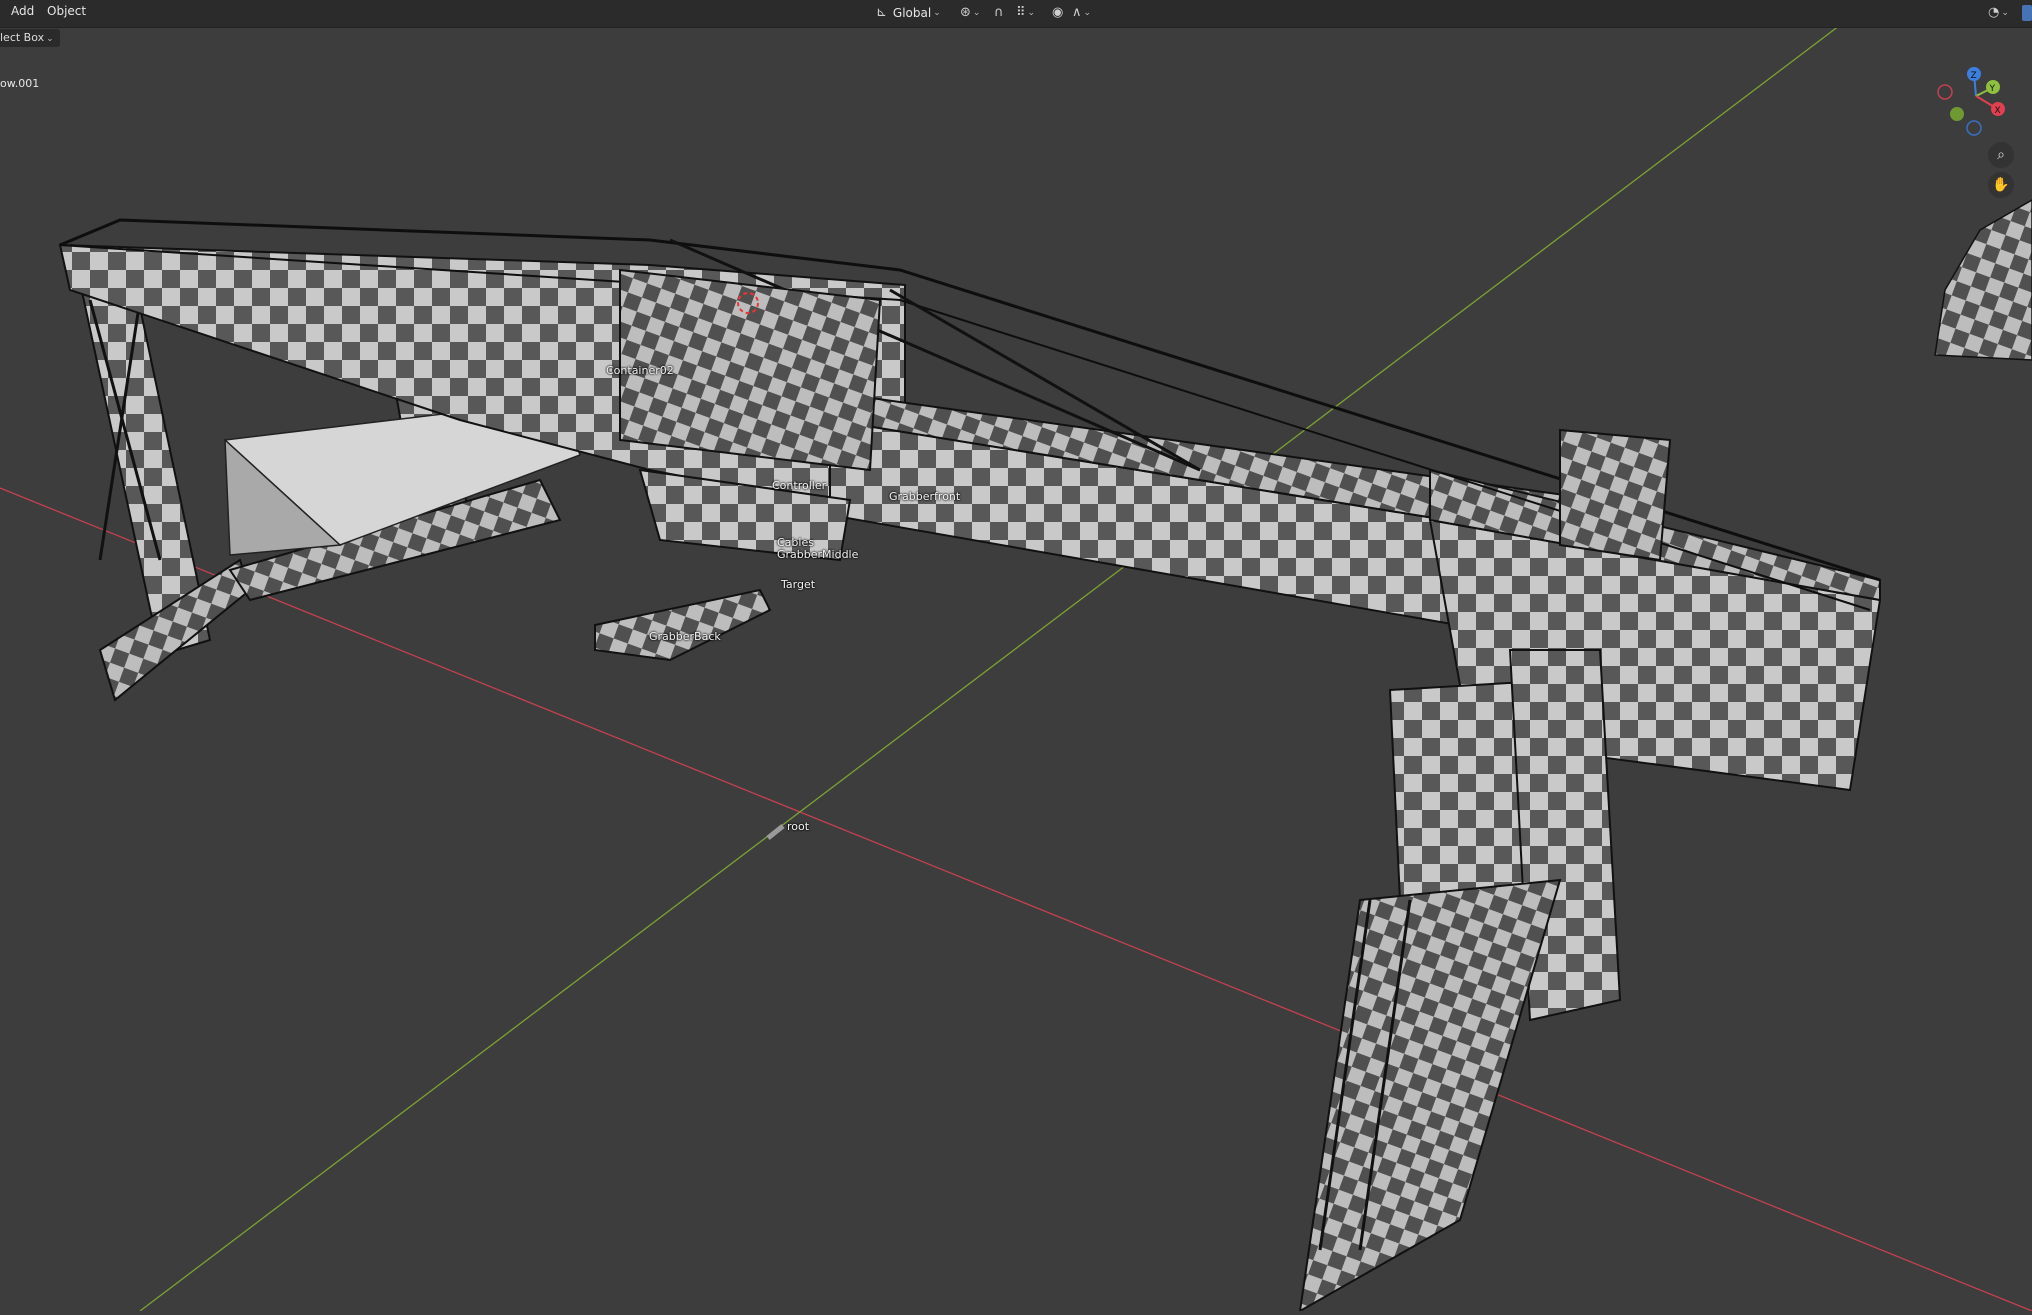 The width and height of the screenshot is (2032, 1315). Describe the element at coordinates (1981, 102) in the screenshot. I see `navigation-gizmo: Z Y X` at that location.